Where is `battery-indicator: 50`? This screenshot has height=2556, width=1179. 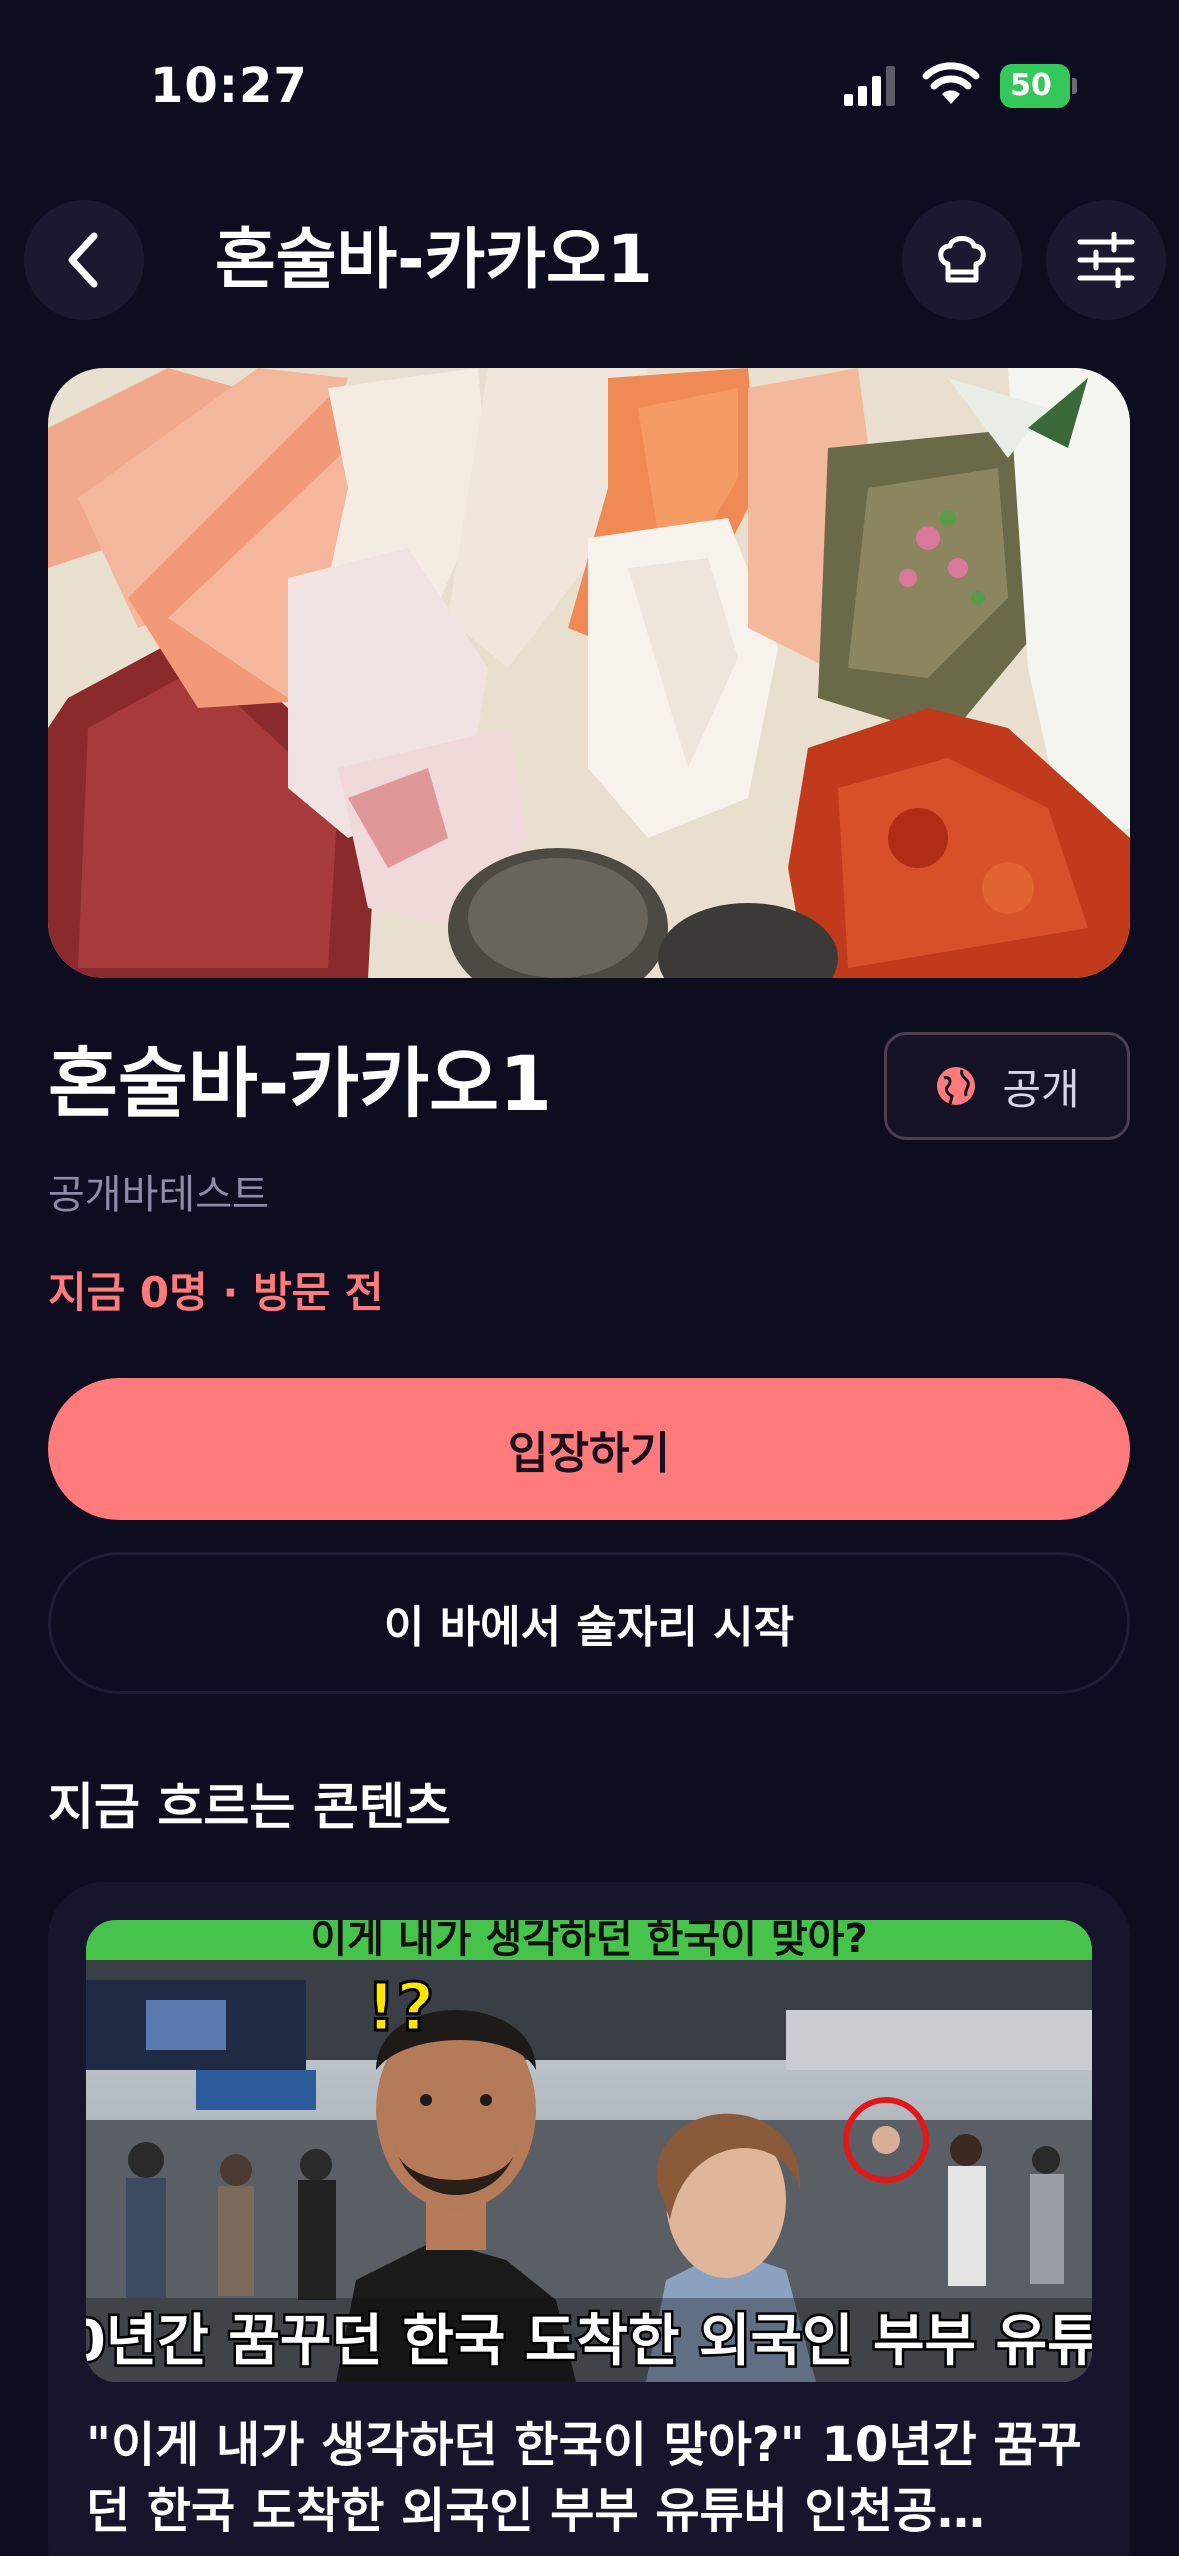 battery-indicator: 50 is located at coordinates (1038, 86).